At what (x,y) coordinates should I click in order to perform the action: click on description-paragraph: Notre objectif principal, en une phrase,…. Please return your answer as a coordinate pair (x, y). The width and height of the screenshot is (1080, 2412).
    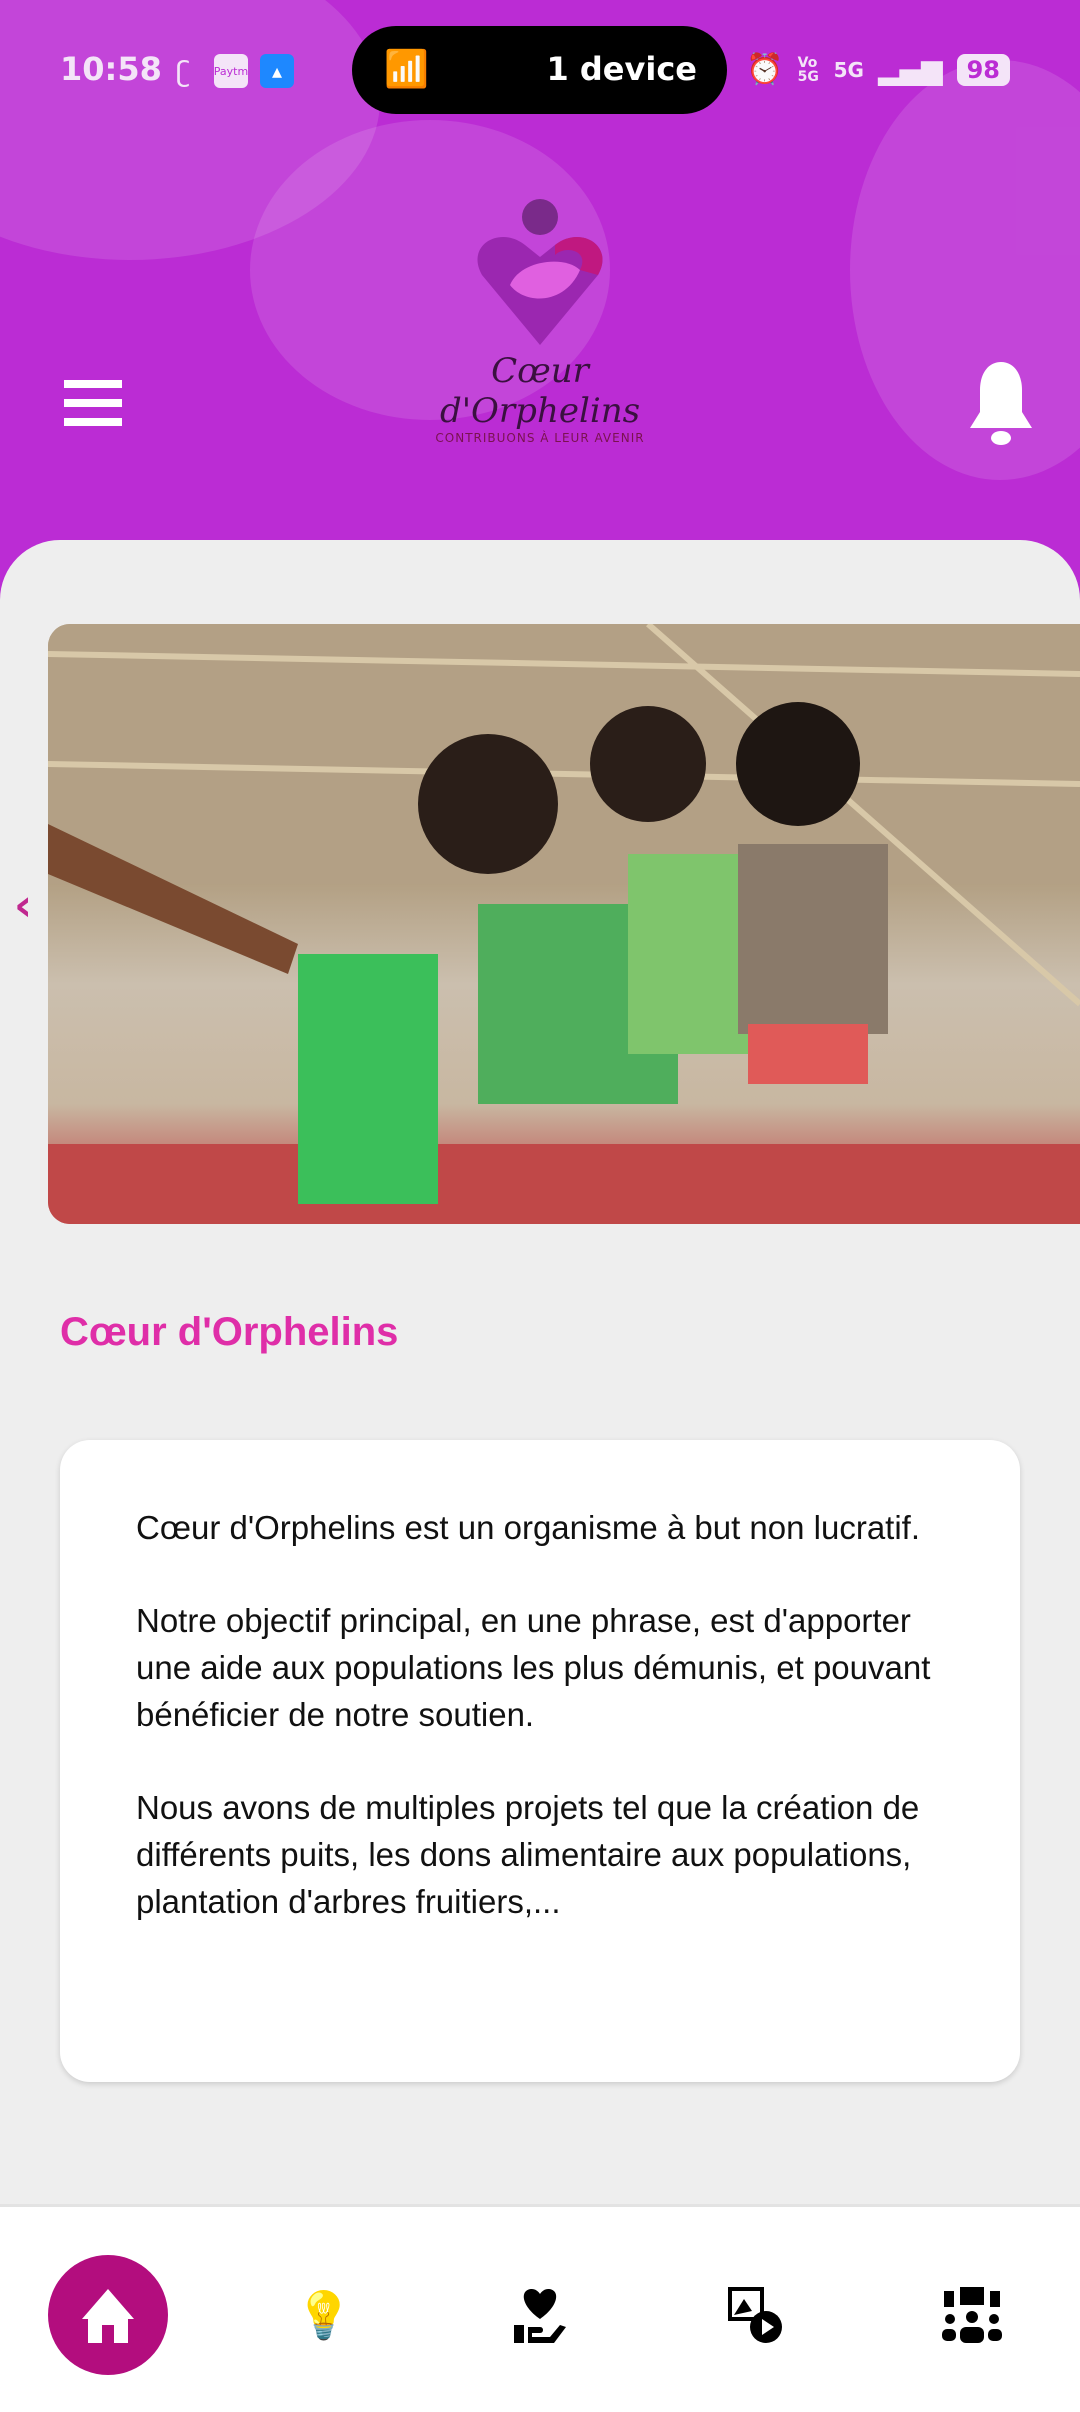
    Looking at the image, I should click on (533, 1667).